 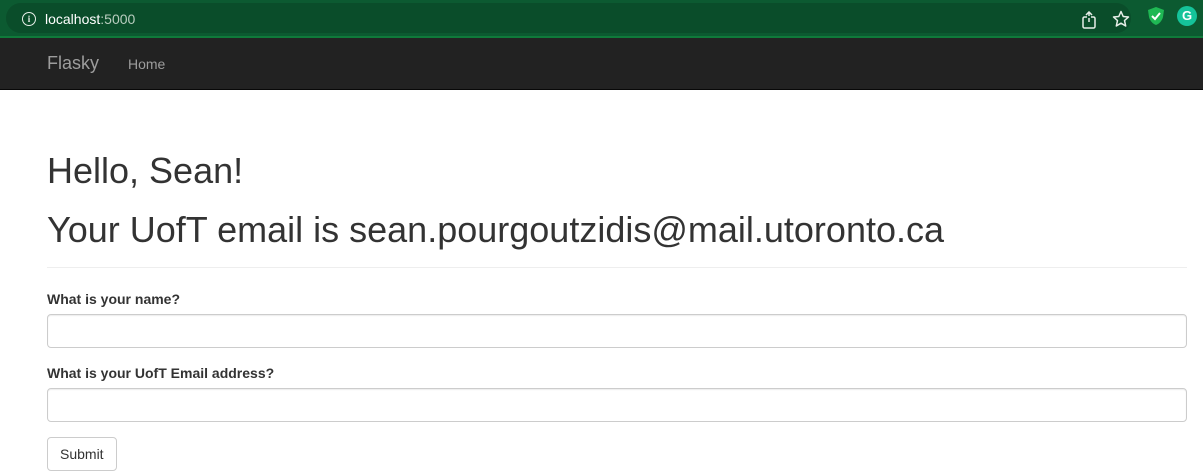 What do you see at coordinates (1156, 16) in the screenshot?
I see `shield-extension-icon` at bounding box center [1156, 16].